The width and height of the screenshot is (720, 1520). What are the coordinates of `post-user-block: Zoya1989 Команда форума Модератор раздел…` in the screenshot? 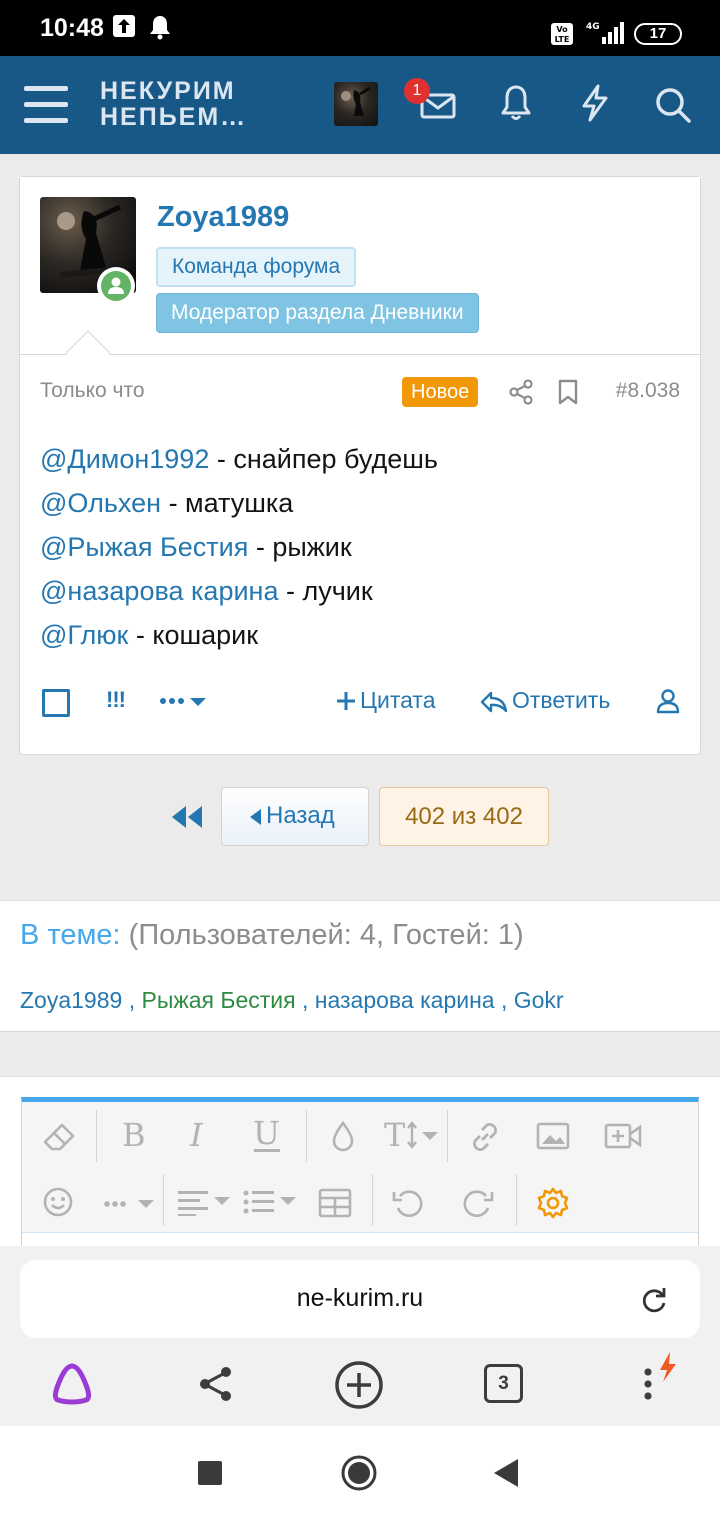 It's located at (360, 266).